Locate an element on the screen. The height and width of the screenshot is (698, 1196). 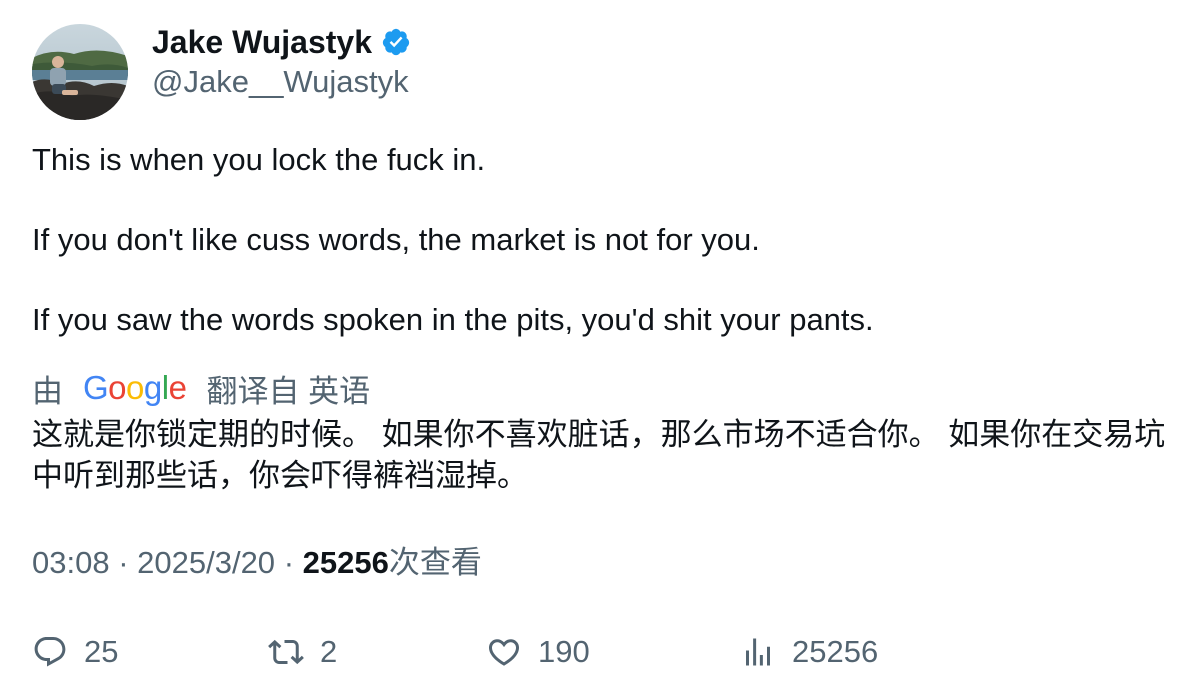
avatar-photo is located at coordinates (80, 72).